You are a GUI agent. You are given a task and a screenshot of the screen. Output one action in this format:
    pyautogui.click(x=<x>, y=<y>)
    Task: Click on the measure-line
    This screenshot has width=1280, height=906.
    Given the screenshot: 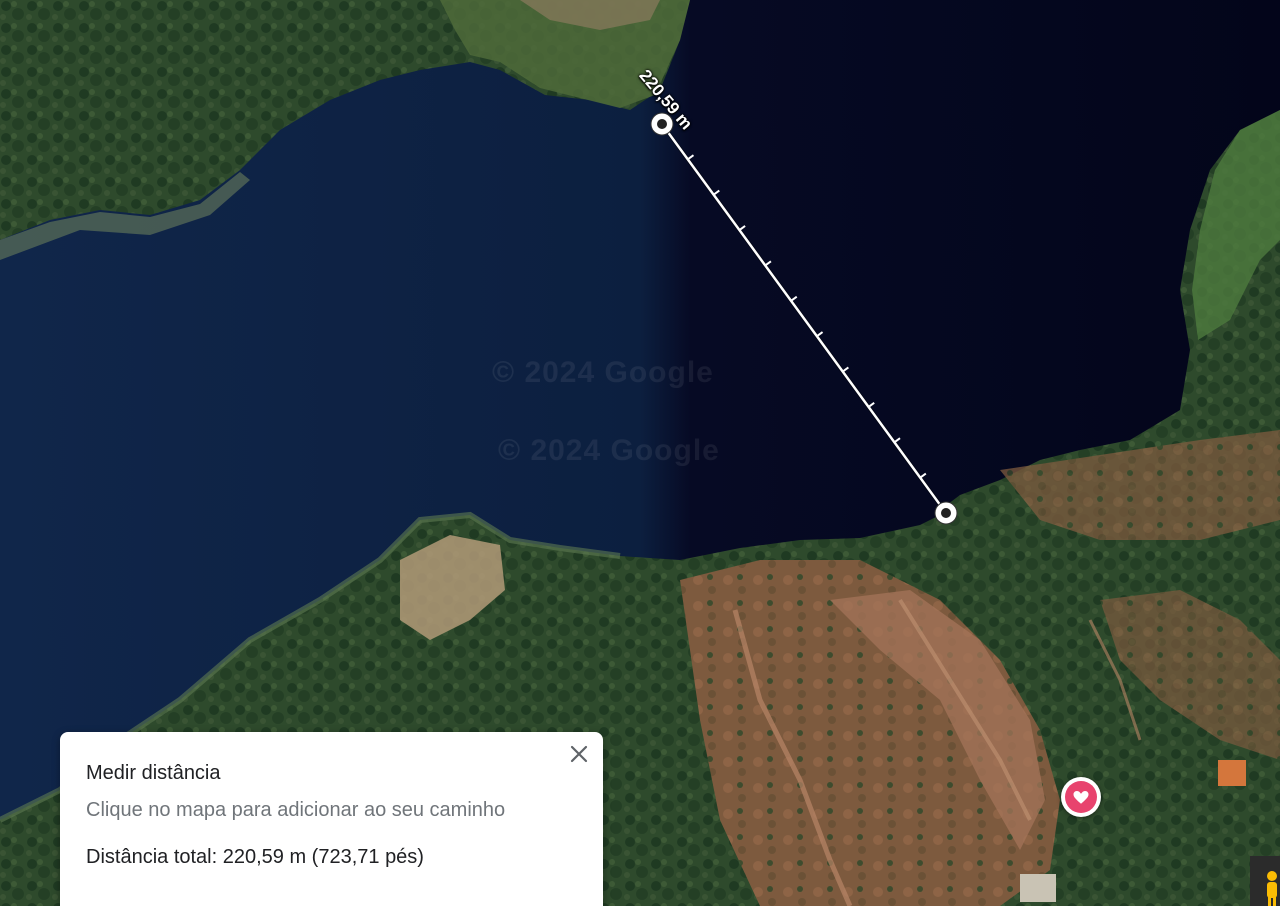 What is the action you would take?
    pyautogui.click(x=804, y=318)
    